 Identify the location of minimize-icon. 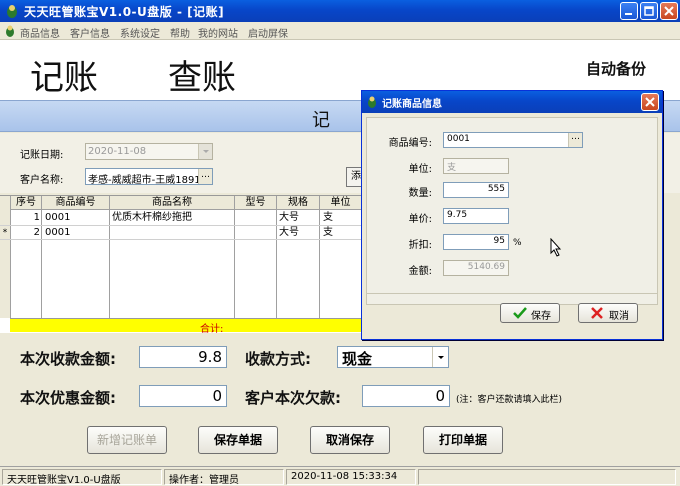
(628, 14).